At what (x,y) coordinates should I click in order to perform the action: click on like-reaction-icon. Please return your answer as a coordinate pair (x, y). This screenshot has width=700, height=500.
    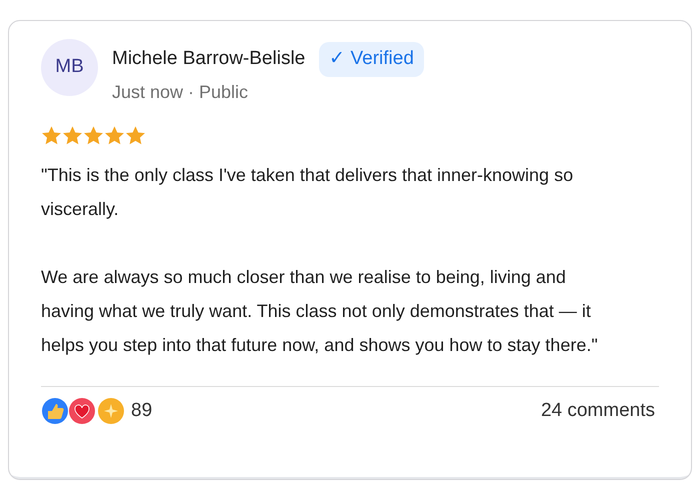
    Looking at the image, I should click on (55, 410).